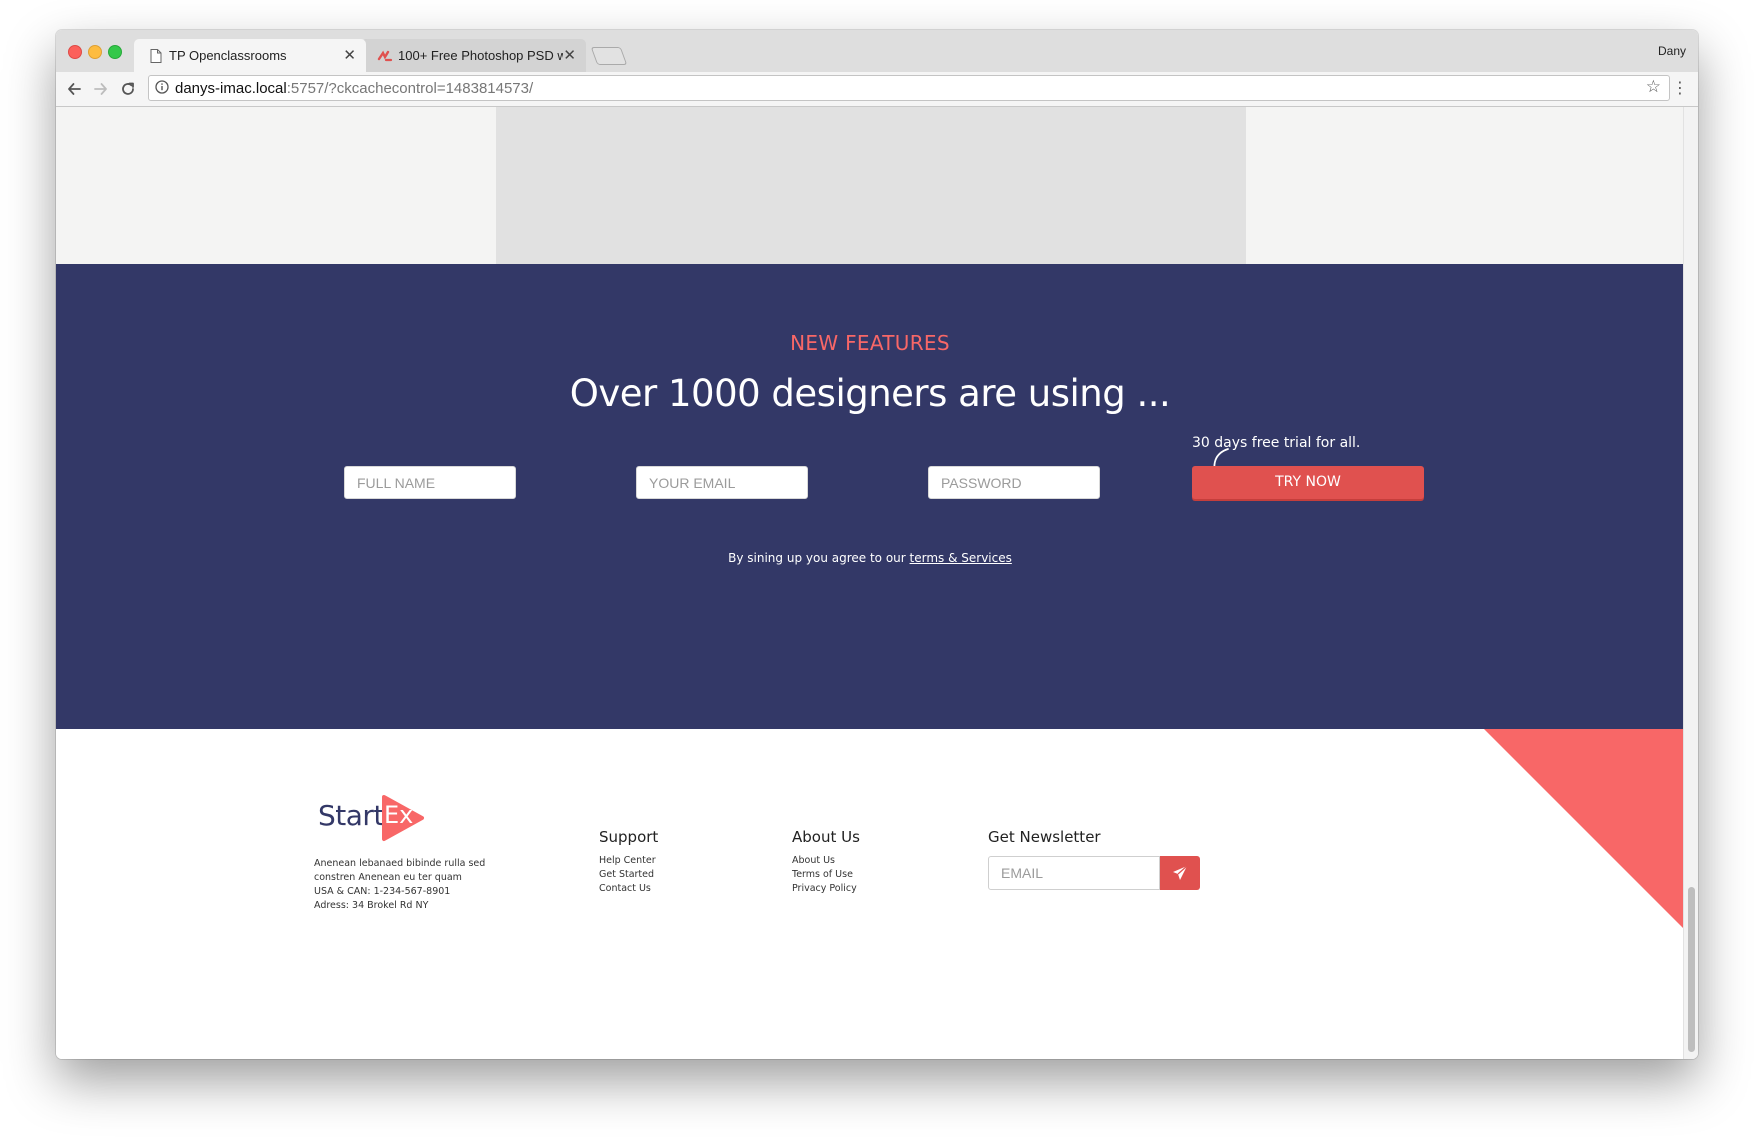 The height and width of the screenshot is (1139, 1754). I want to click on forward-arrow-icon, so click(101, 89).